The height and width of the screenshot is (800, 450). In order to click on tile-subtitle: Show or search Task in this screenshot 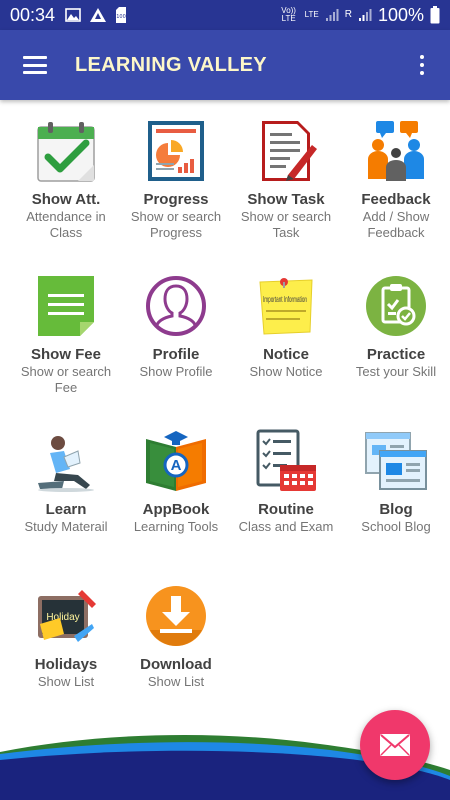, I will do `click(286, 224)`.